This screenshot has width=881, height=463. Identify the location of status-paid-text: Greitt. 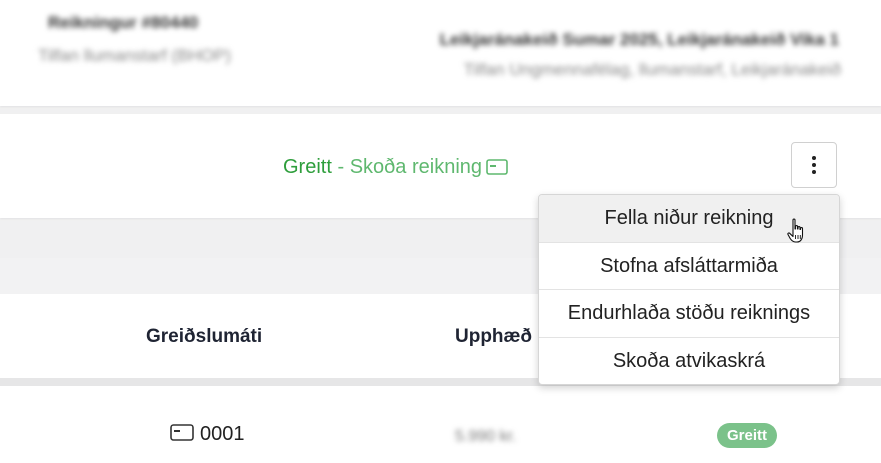
(307, 167).